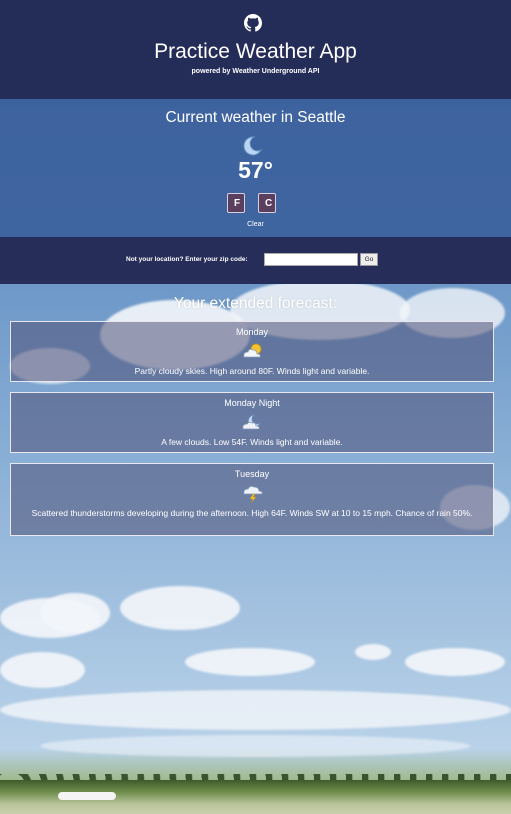 This screenshot has height=814, width=511. What do you see at coordinates (311, 259) in the screenshot?
I see `zip-code-input` at bounding box center [311, 259].